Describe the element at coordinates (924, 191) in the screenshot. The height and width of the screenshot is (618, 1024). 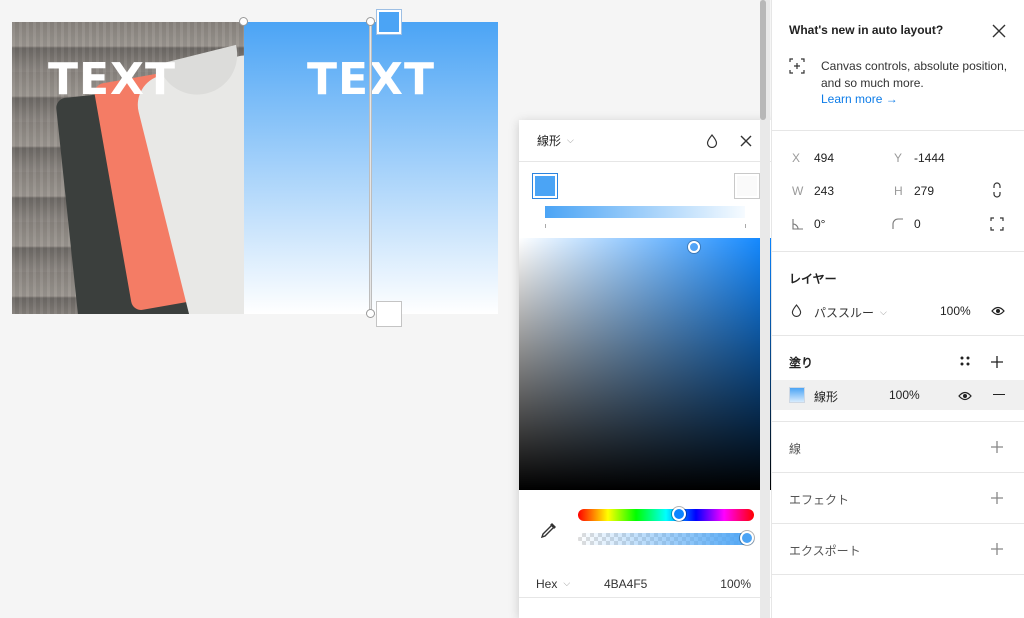
I see `h-input: 279` at that location.